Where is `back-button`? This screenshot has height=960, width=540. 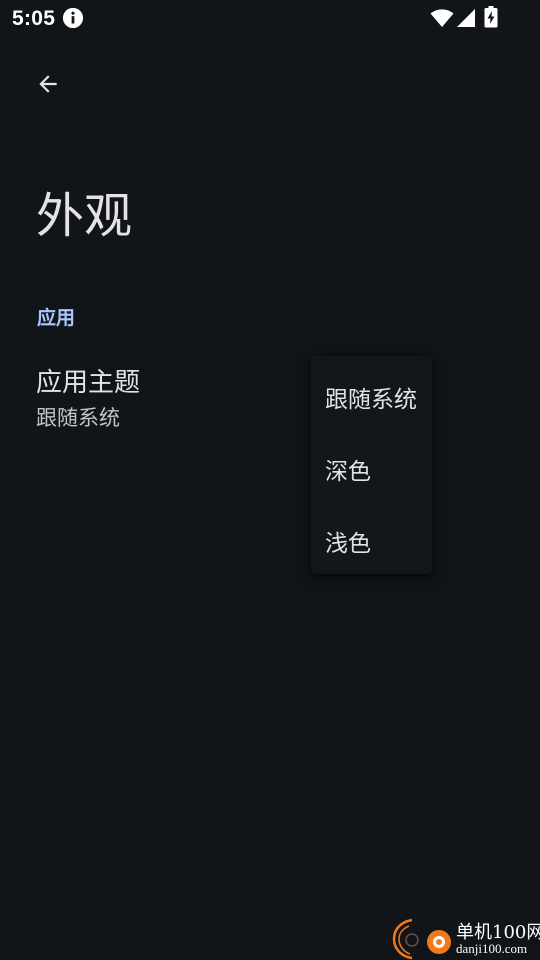
back-button is located at coordinates (48, 84).